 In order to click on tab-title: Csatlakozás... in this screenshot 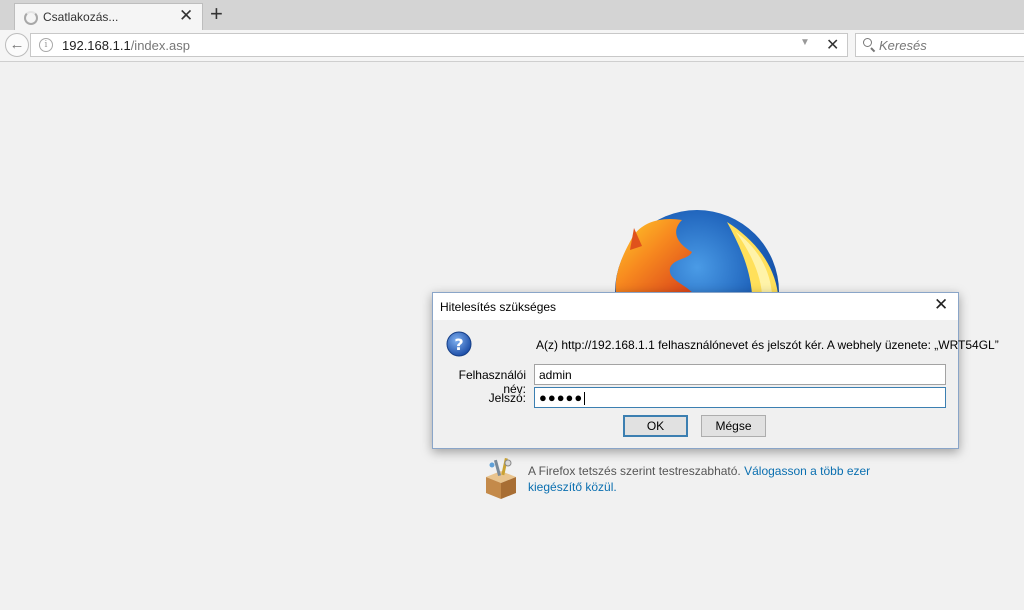, I will do `click(81, 17)`.